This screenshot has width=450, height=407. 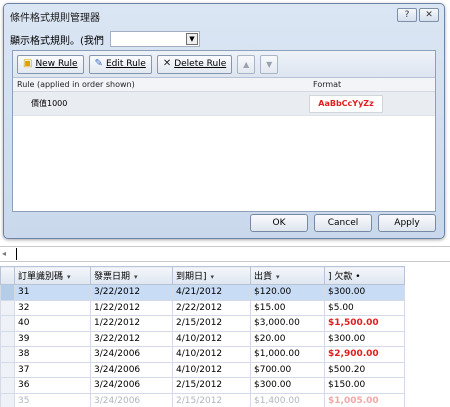 I want to click on ok-button: OK, so click(x=279, y=223).